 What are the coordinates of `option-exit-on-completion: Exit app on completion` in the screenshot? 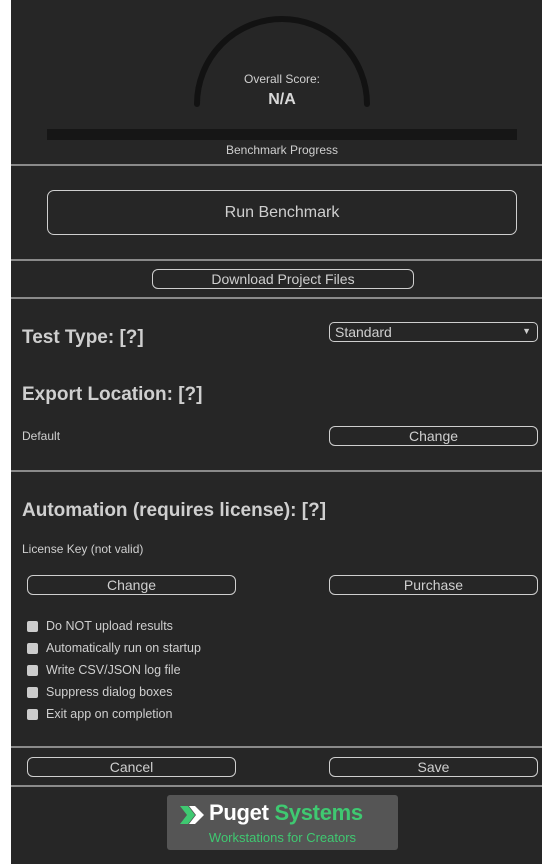 It's located at (99, 714).